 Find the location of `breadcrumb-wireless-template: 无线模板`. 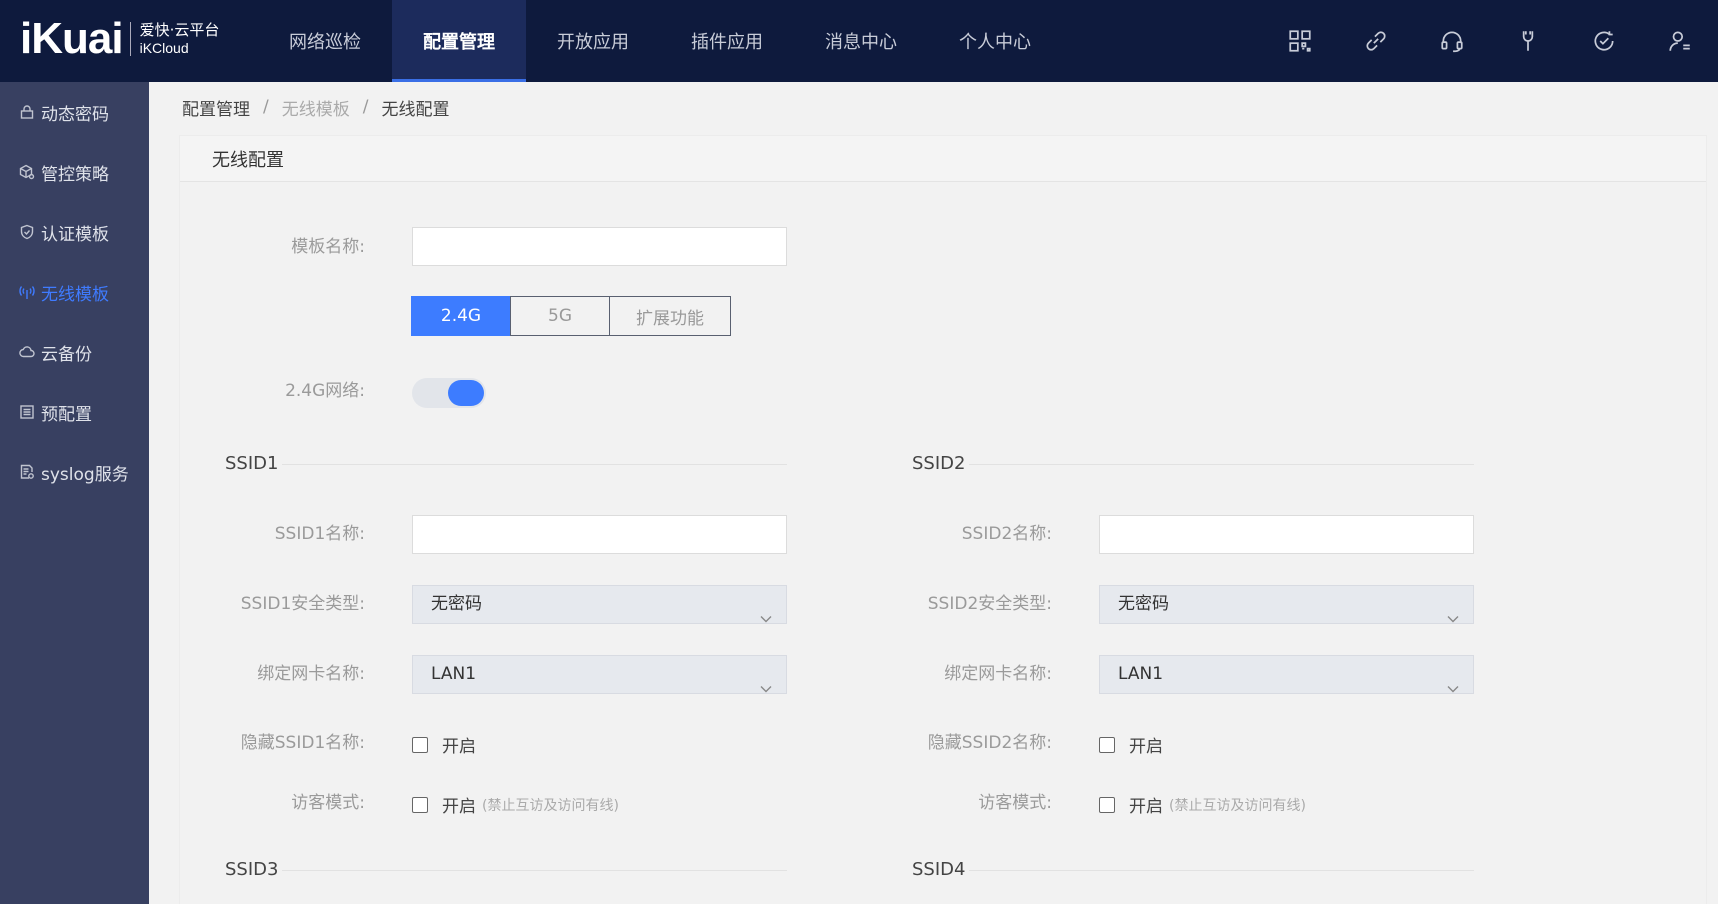

breadcrumb-wireless-template: 无线模板 is located at coordinates (316, 107).